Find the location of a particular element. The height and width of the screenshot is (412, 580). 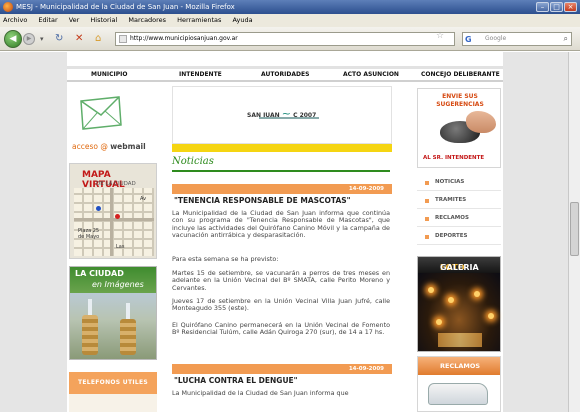

nav-concejo-deliberante: CONCEJO DELIBERANTE is located at coordinates (460, 74).